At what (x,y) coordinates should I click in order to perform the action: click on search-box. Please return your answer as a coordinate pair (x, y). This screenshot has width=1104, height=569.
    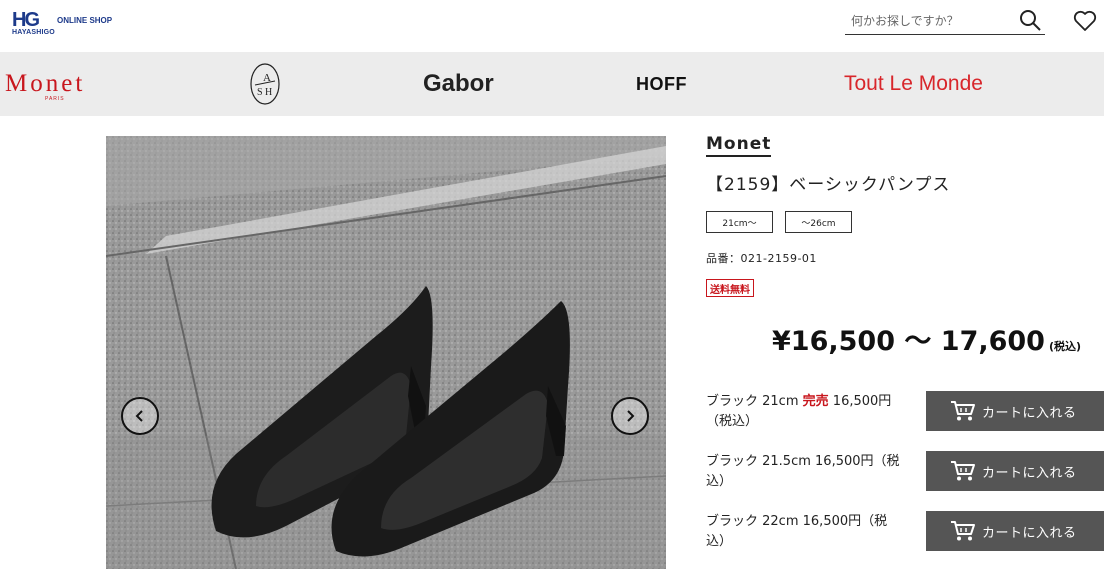
    Looking at the image, I should click on (945, 20).